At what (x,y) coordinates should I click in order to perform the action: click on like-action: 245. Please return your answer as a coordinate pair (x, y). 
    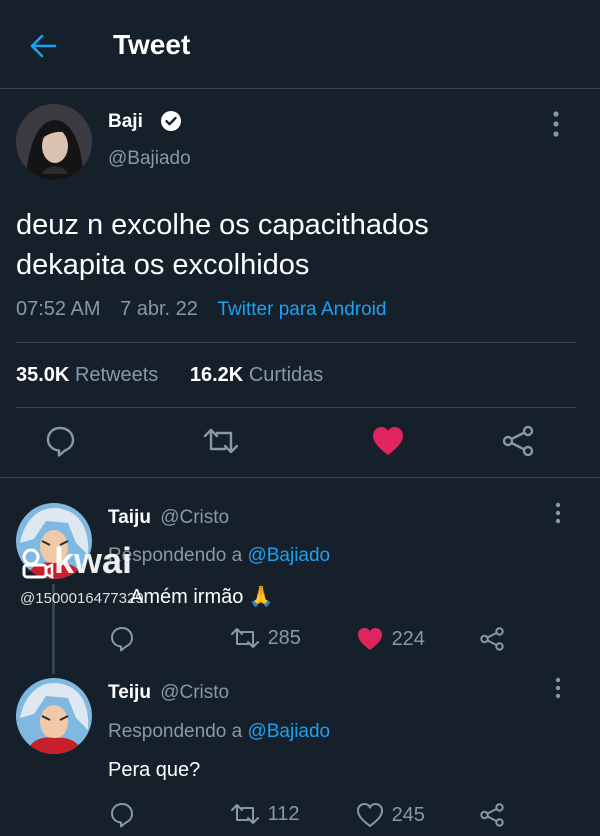
    Looking at the image, I should click on (390, 815).